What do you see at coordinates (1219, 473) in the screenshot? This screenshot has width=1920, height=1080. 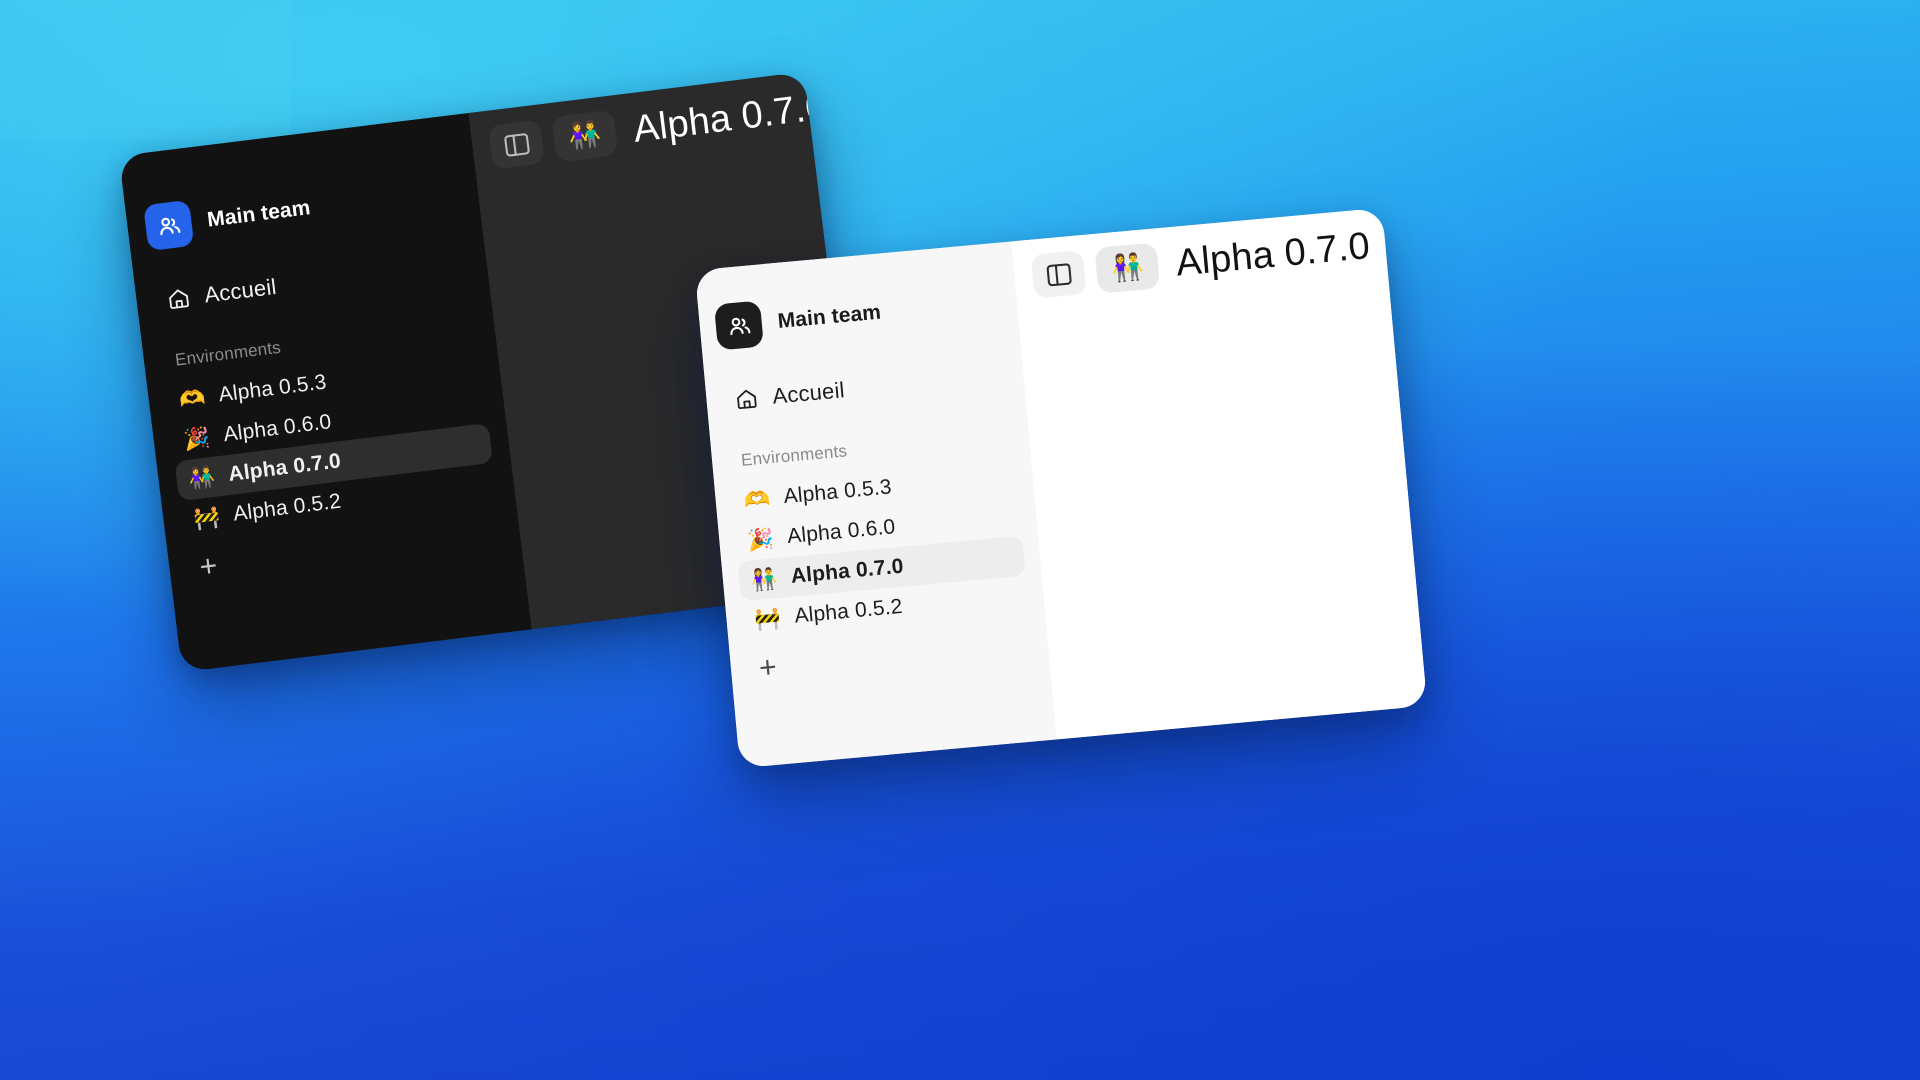 I see `content-panel-light: 👫 Alpha 0.7.0` at bounding box center [1219, 473].